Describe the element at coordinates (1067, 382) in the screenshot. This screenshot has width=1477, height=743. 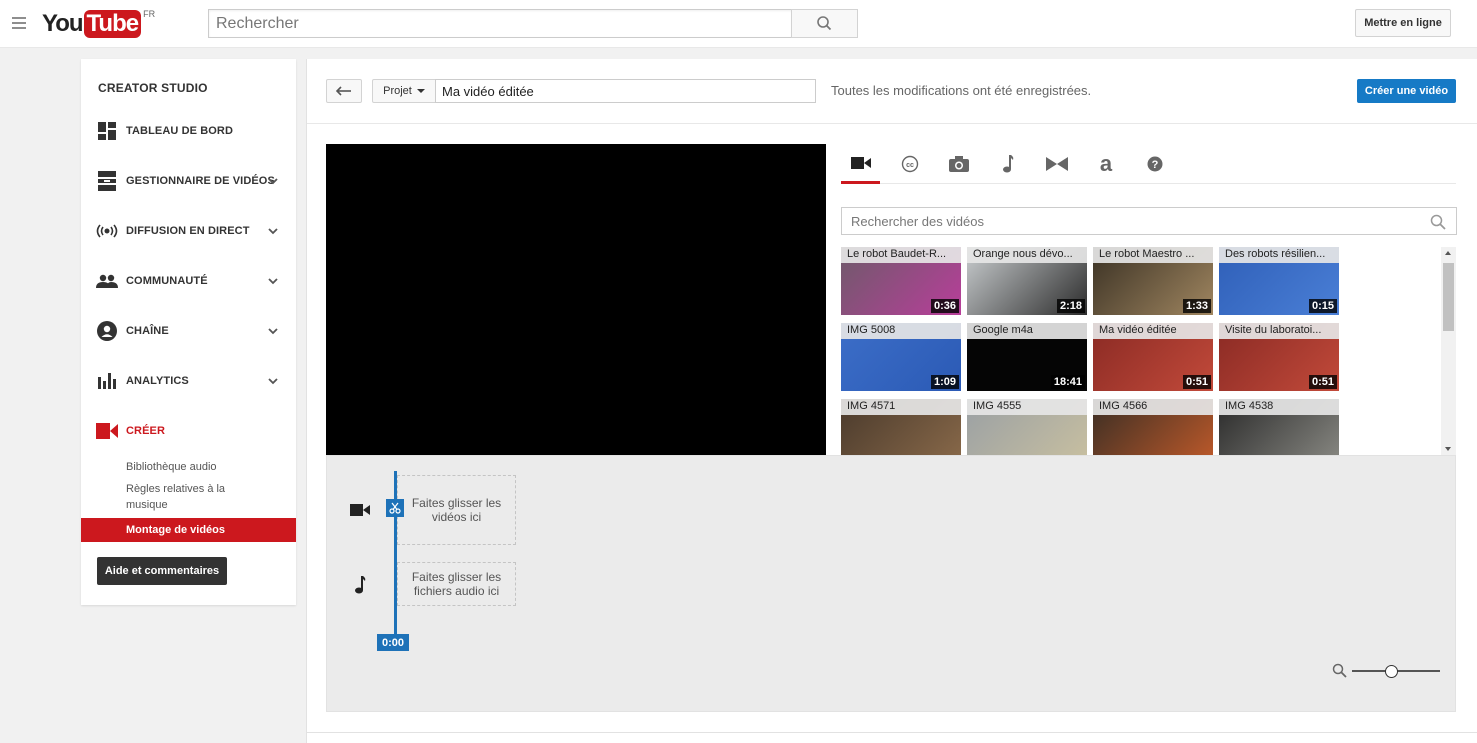
I see `video-duration-badge: 18:41` at that location.